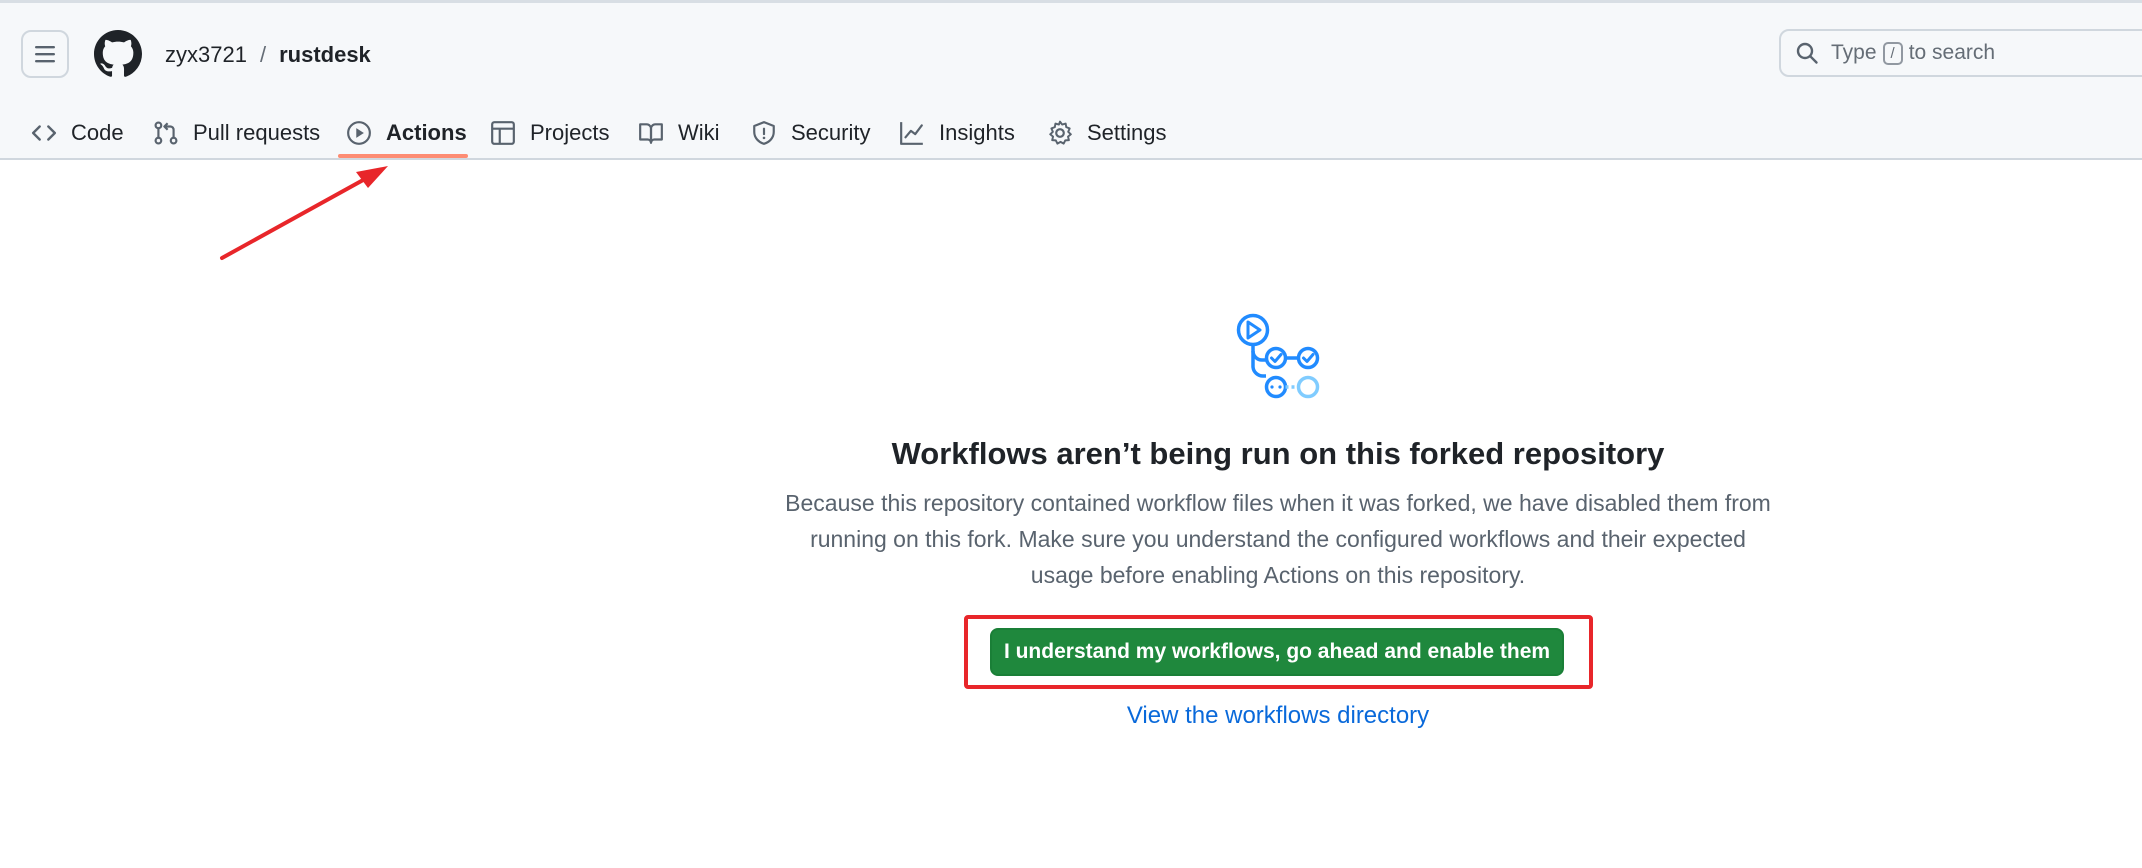 The image size is (2142, 868). What do you see at coordinates (831, 132) in the screenshot?
I see `tab-security-label: Security` at bounding box center [831, 132].